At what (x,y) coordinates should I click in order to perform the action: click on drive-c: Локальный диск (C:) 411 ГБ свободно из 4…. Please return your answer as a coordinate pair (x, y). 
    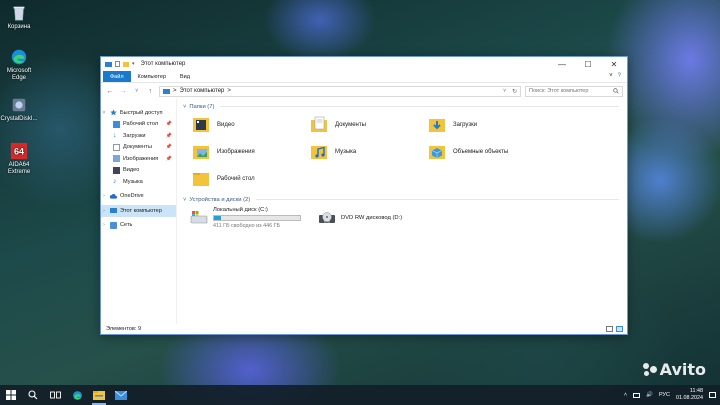
    Looking at the image, I should click on (249, 218).